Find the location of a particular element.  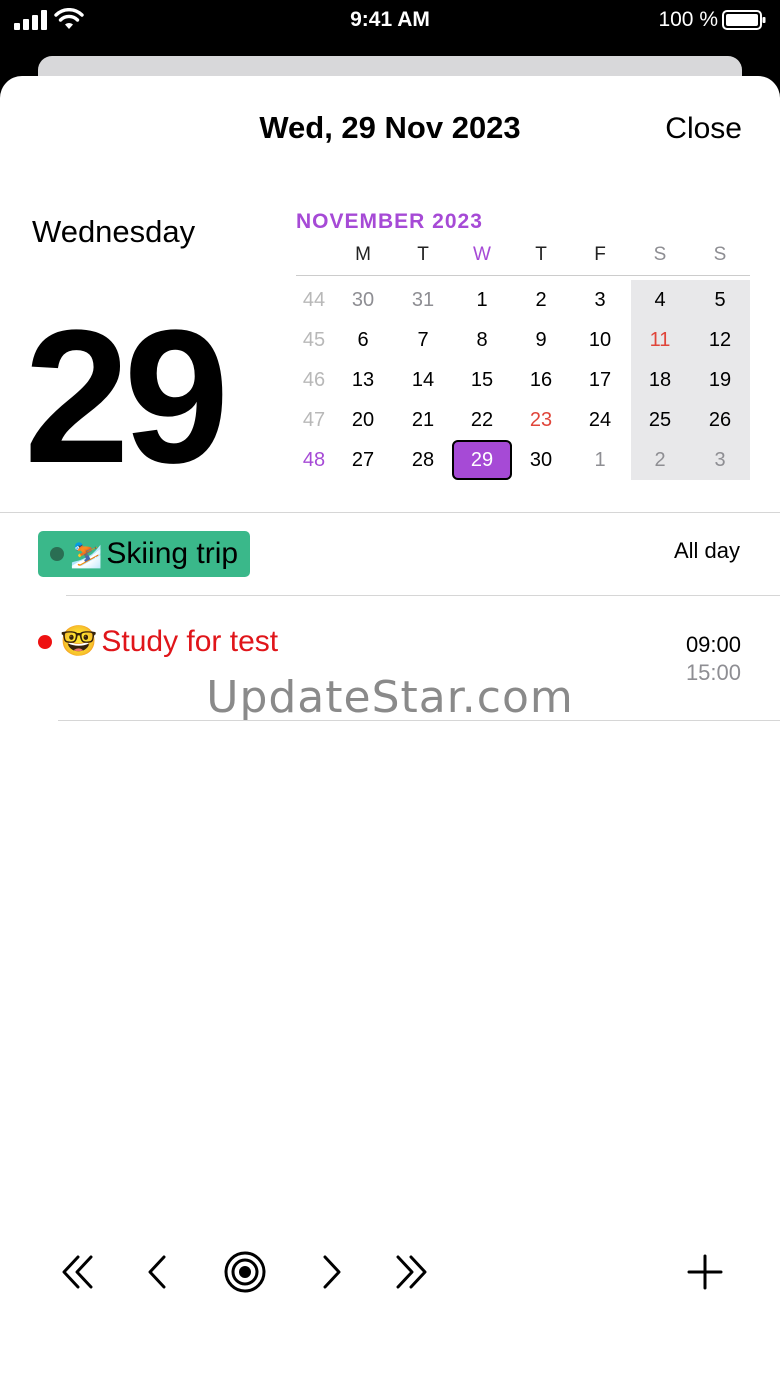

weekday-header: W is located at coordinates (482, 254).